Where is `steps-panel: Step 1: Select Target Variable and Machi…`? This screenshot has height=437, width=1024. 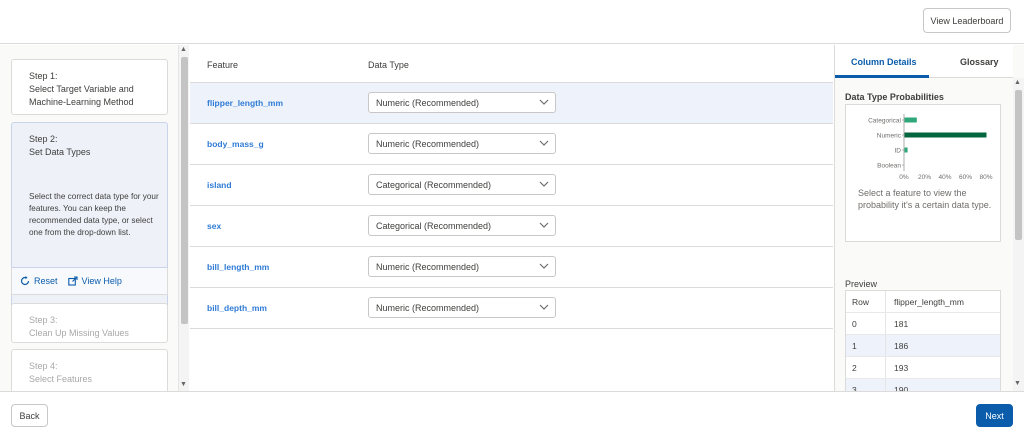
steps-panel: Step 1: Select Target Variable and Machi… is located at coordinates (89, 218).